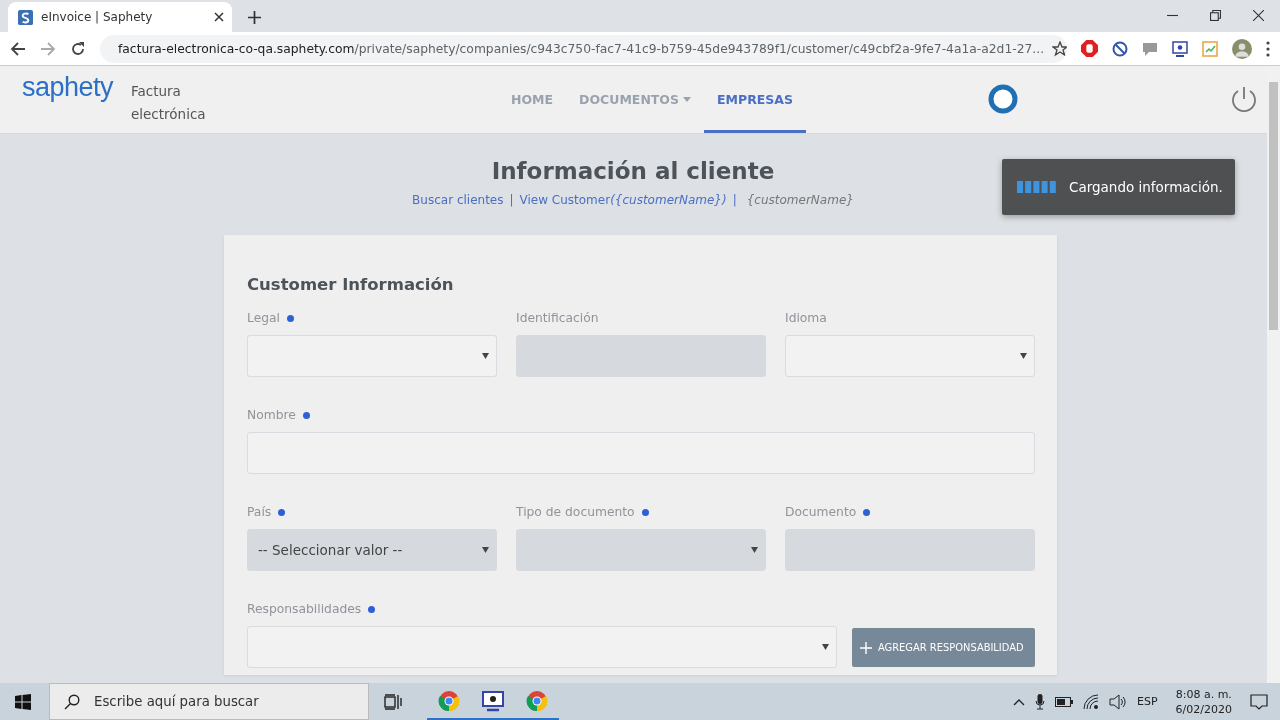 The image size is (1280, 720). What do you see at coordinates (806, 318) in the screenshot?
I see `field-label: Idioma` at bounding box center [806, 318].